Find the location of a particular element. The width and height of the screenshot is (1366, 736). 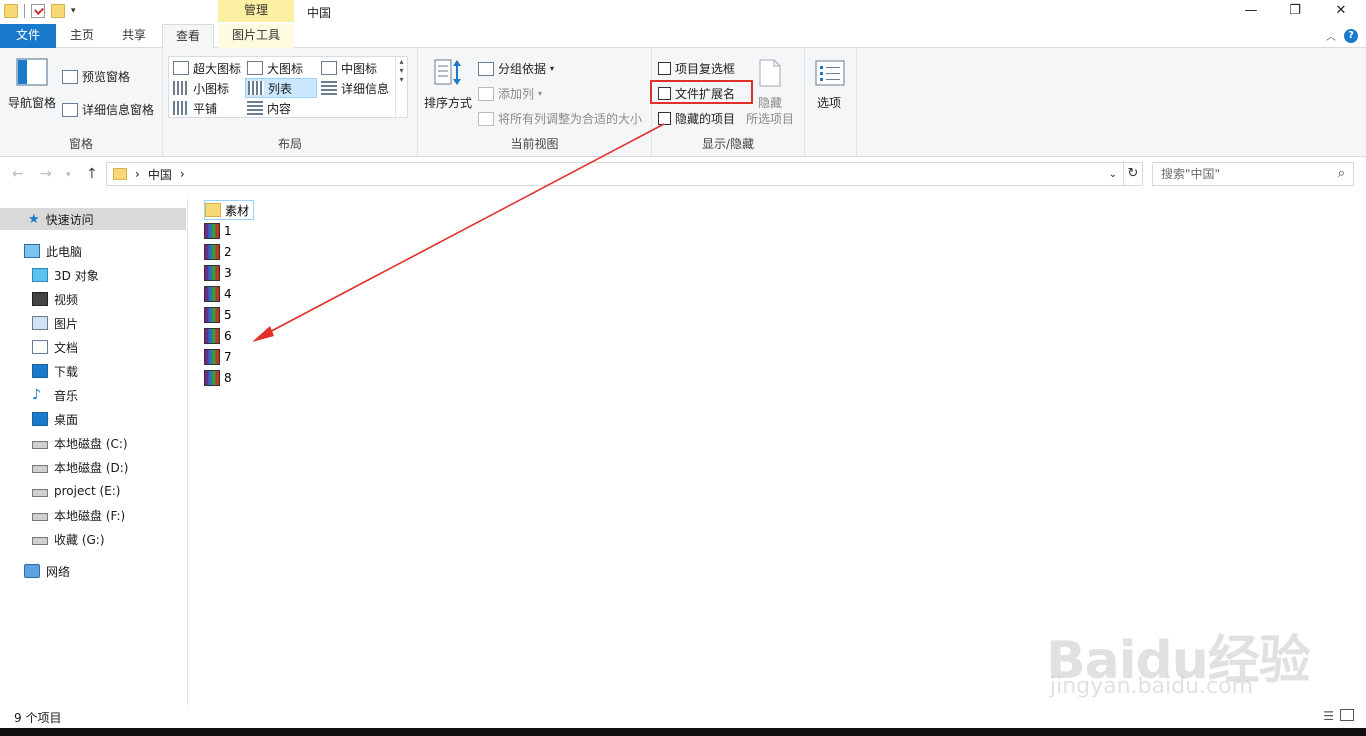

sidebar-item: 文档 is located at coordinates (93, 347).